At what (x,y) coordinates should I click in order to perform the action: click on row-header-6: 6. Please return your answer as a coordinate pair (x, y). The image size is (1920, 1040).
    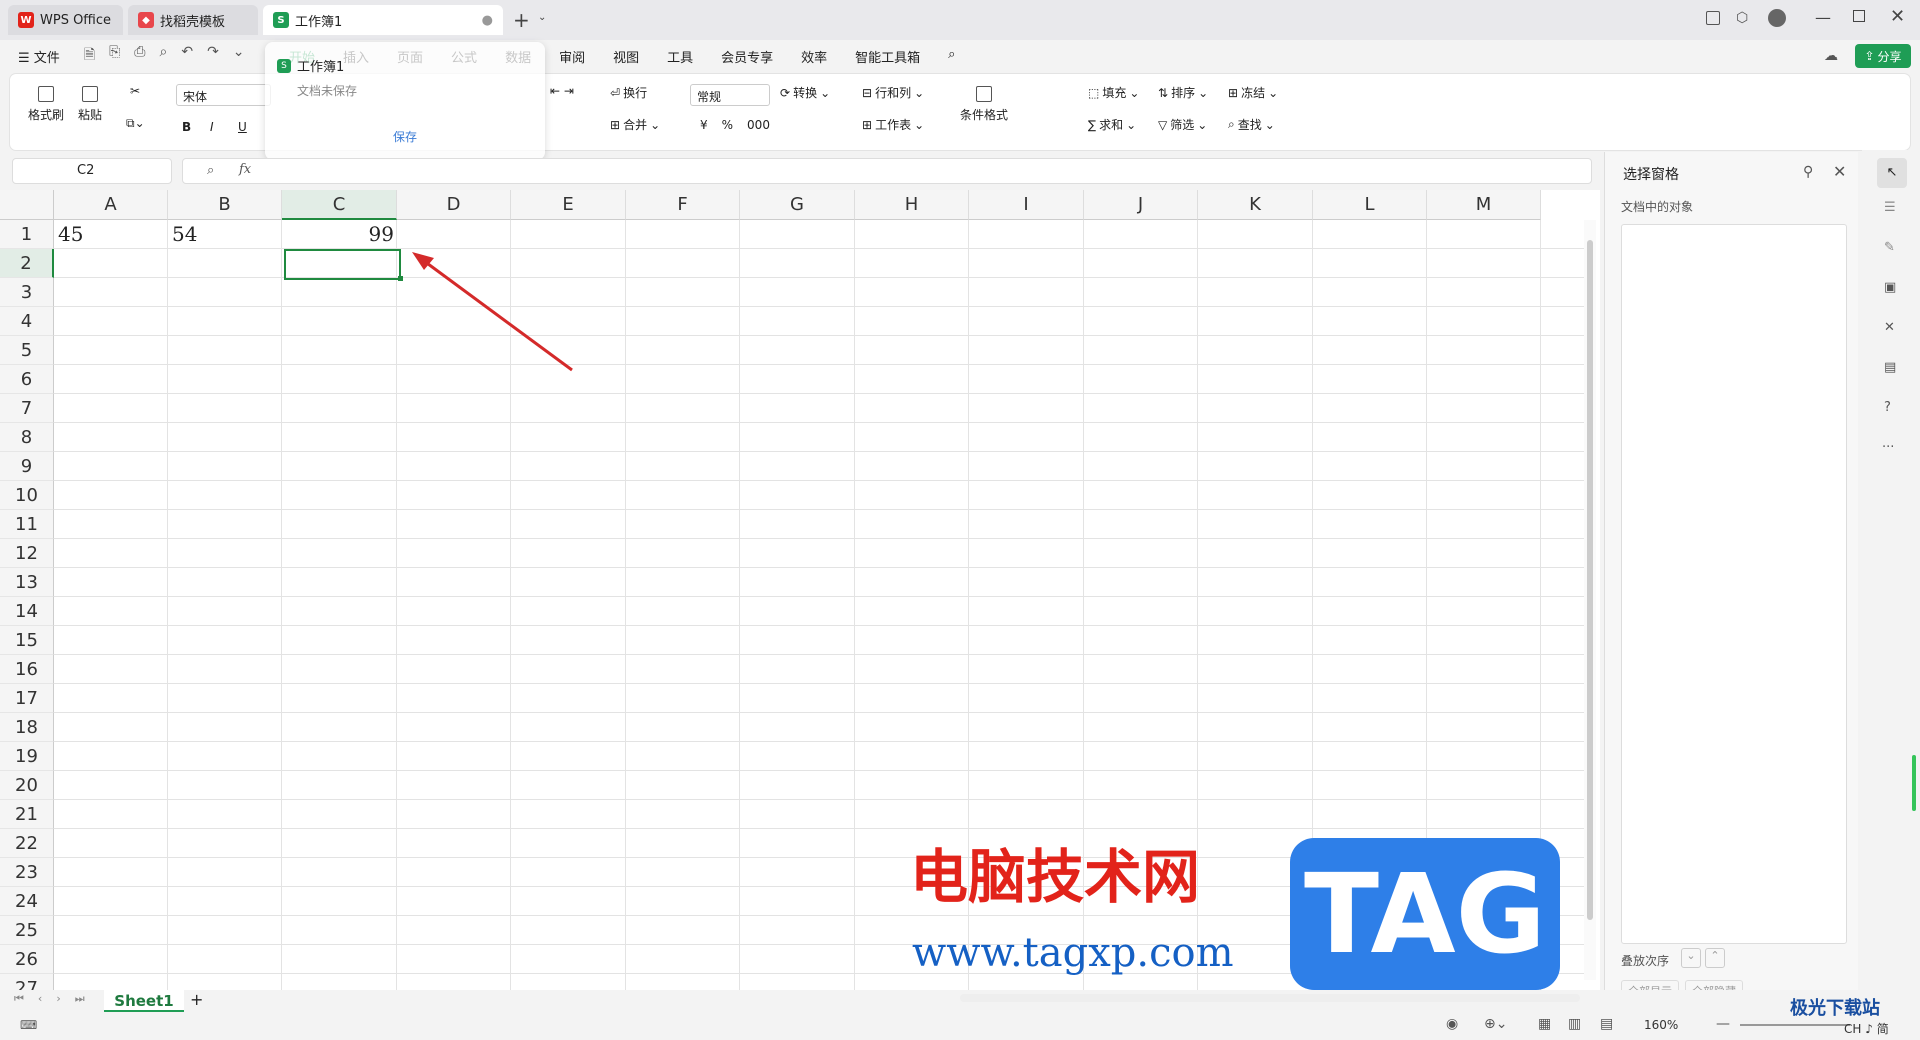
    Looking at the image, I should click on (27, 379).